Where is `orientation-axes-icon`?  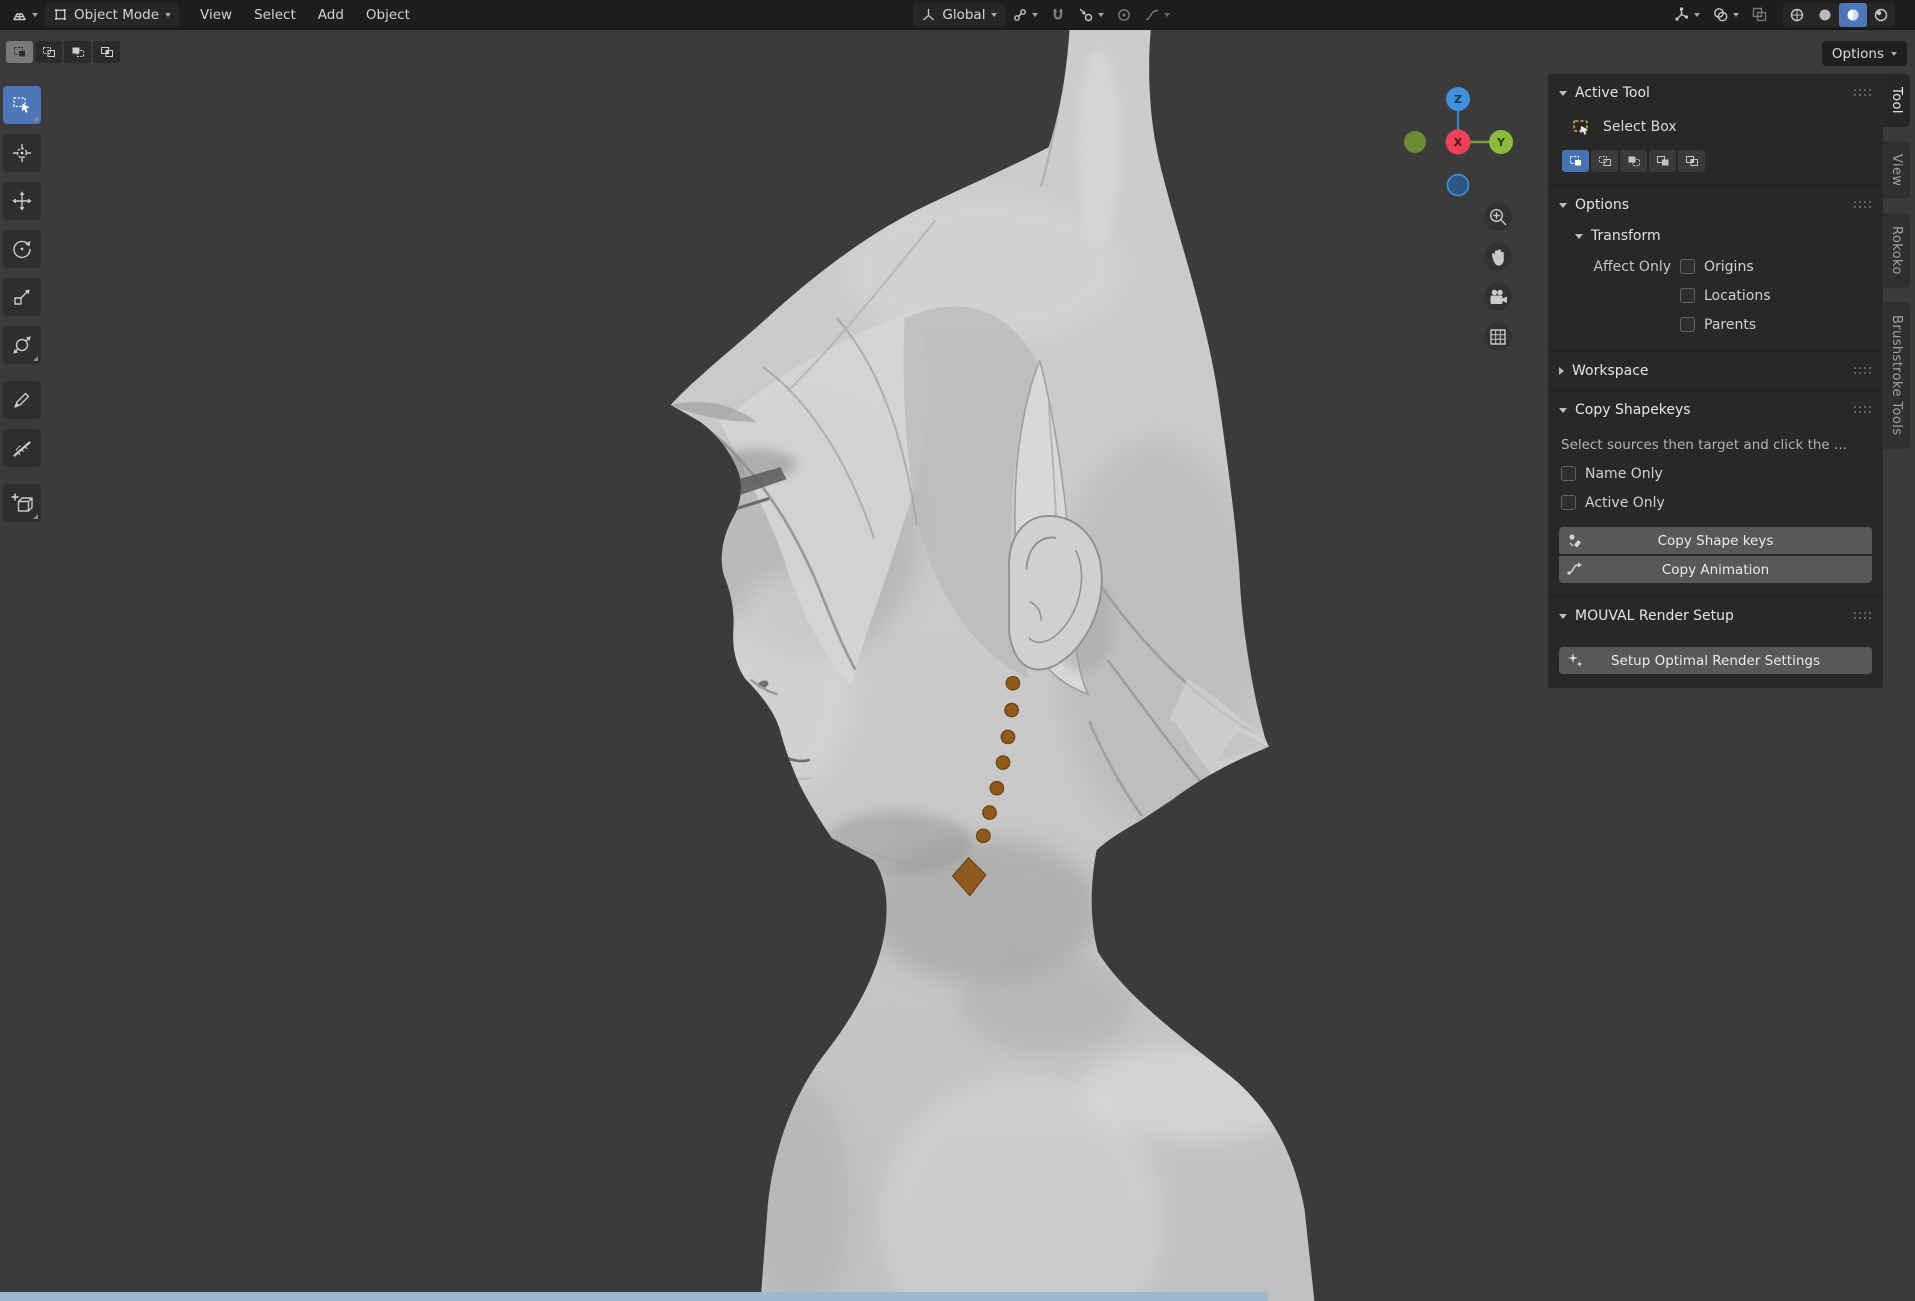
orientation-axes-icon is located at coordinates (929, 14).